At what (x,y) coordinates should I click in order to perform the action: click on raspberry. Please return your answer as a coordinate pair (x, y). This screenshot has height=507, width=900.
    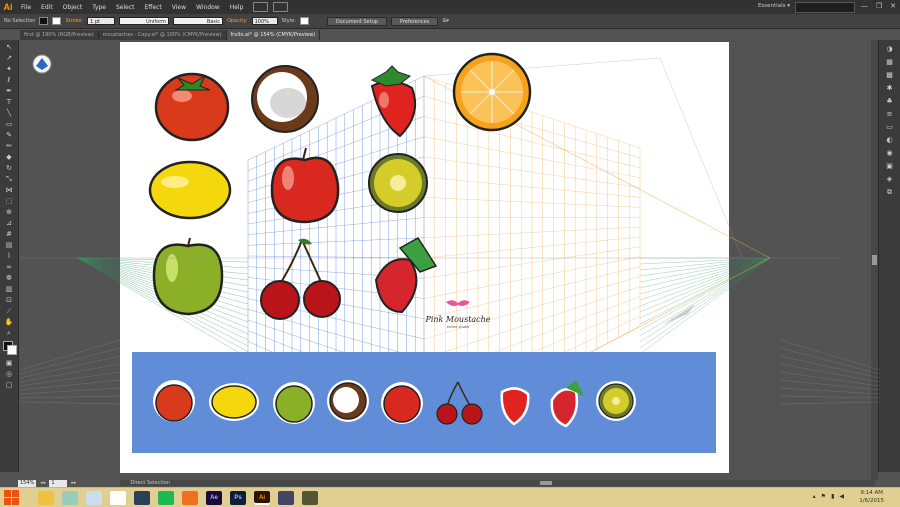
    Looking at the image, I should click on (406, 275).